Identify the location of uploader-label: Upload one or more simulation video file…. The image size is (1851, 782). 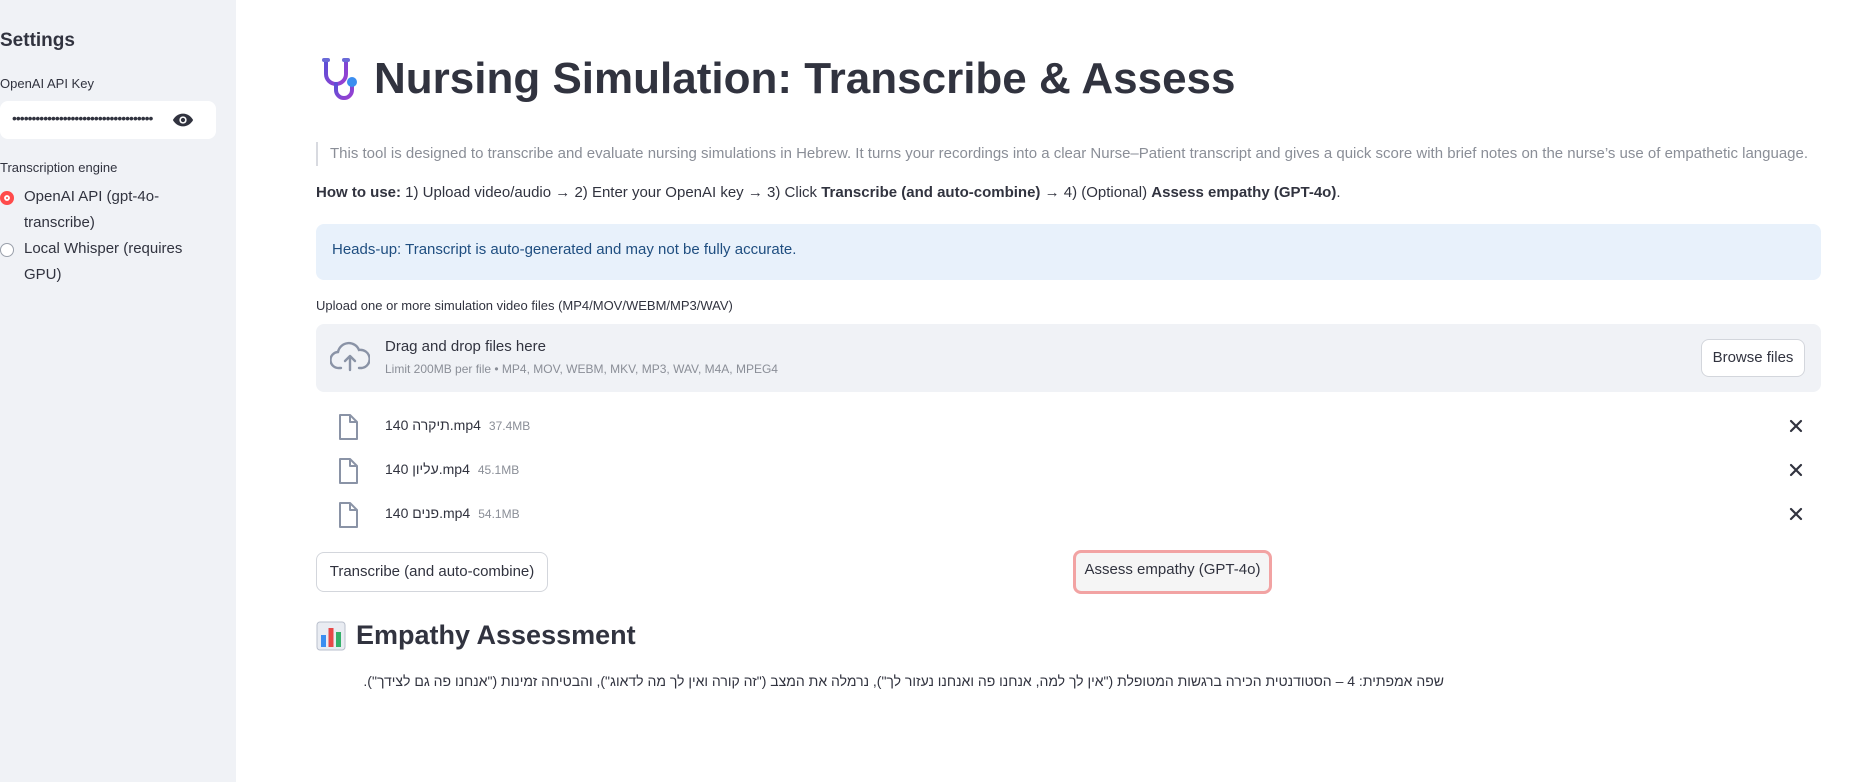
(524, 305).